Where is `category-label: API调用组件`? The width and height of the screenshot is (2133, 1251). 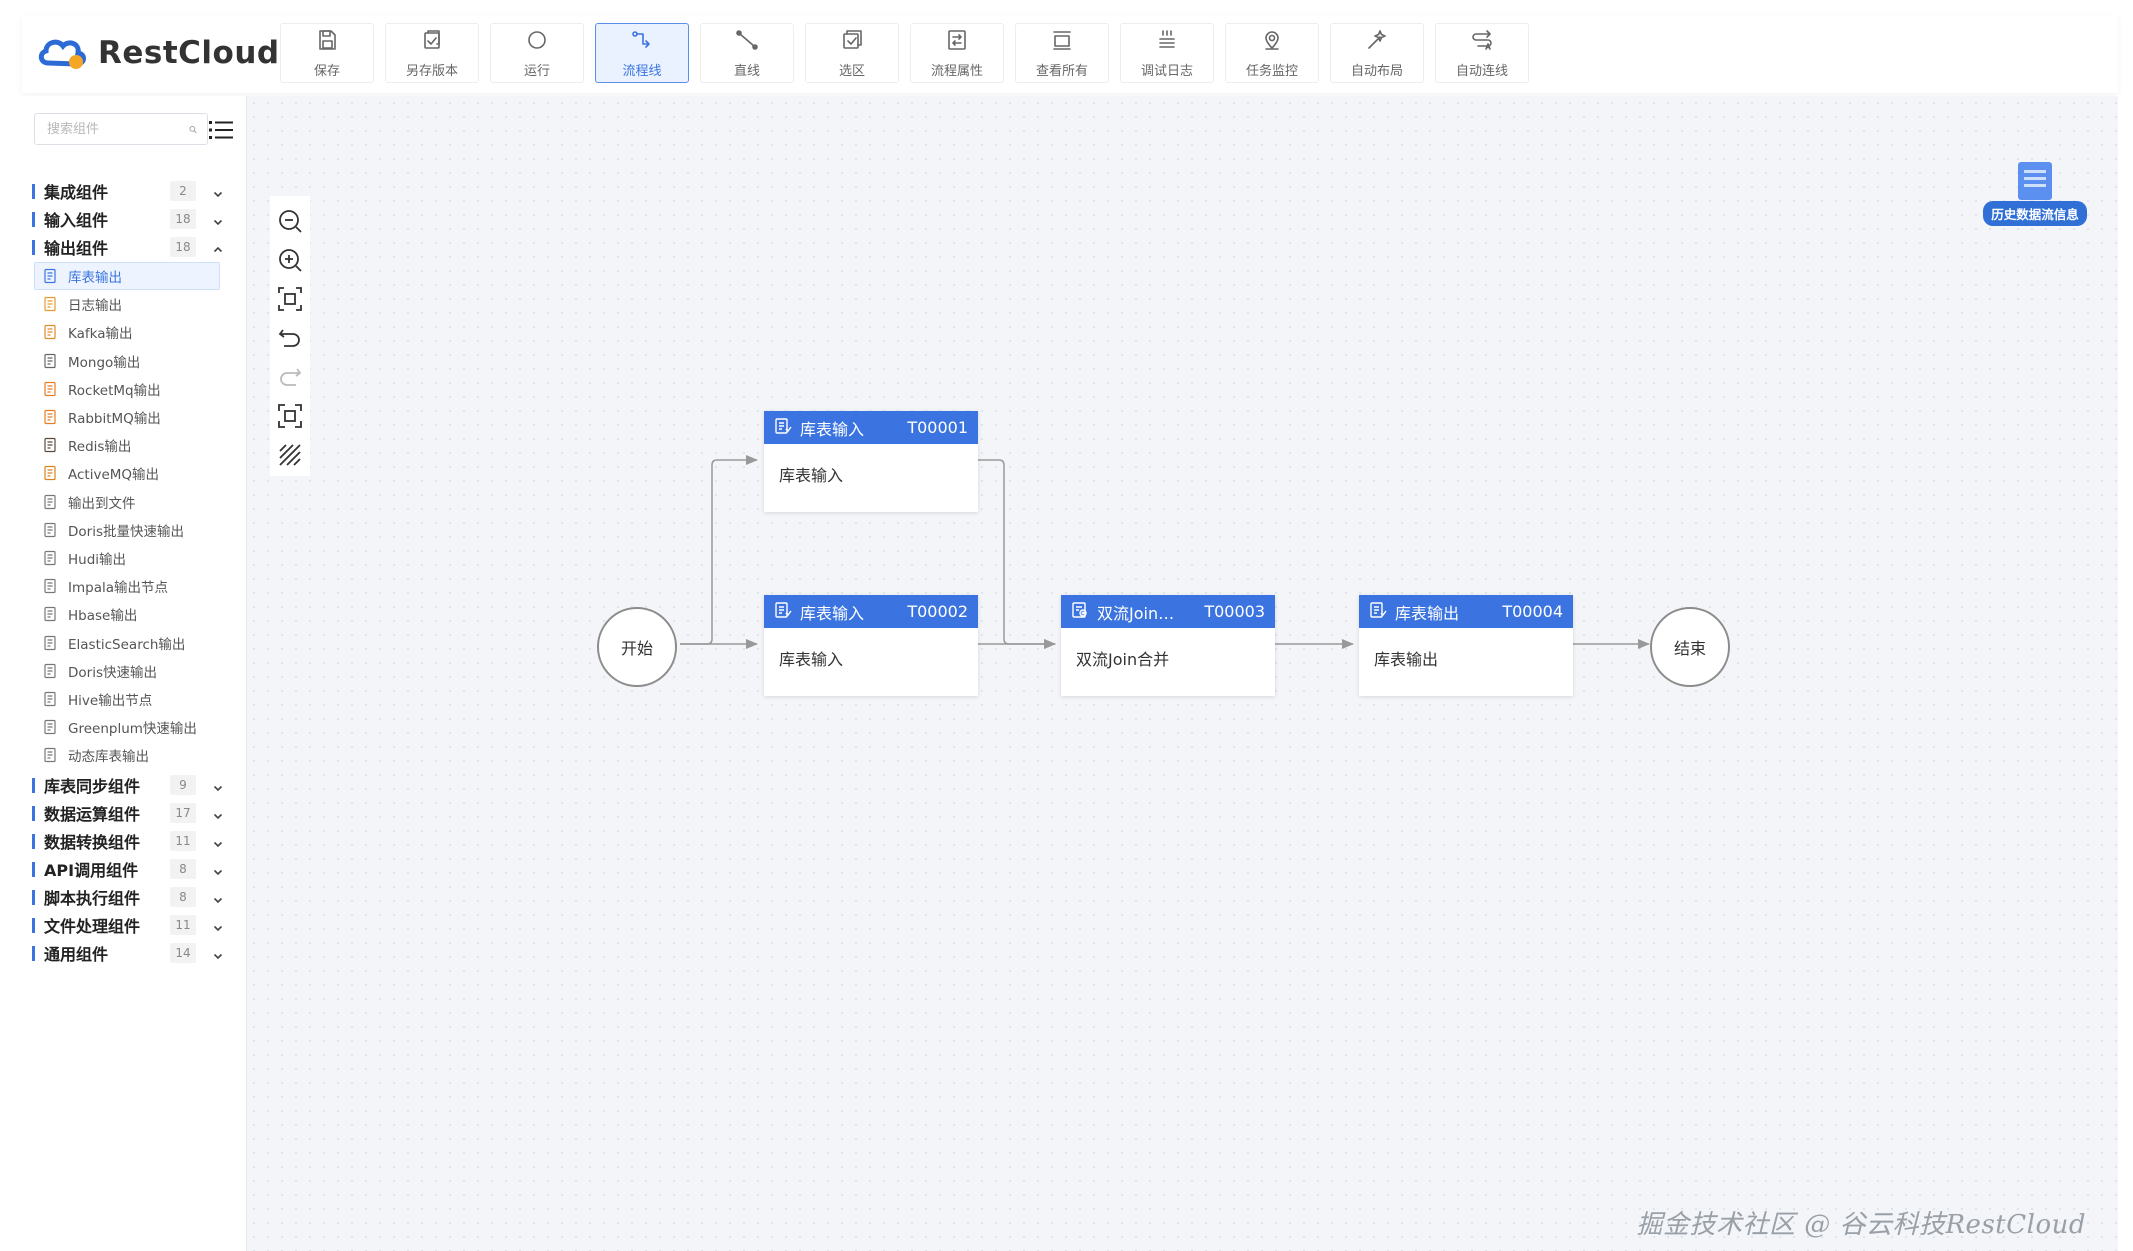 category-label: API调用组件 is located at coordinates (91, 870).